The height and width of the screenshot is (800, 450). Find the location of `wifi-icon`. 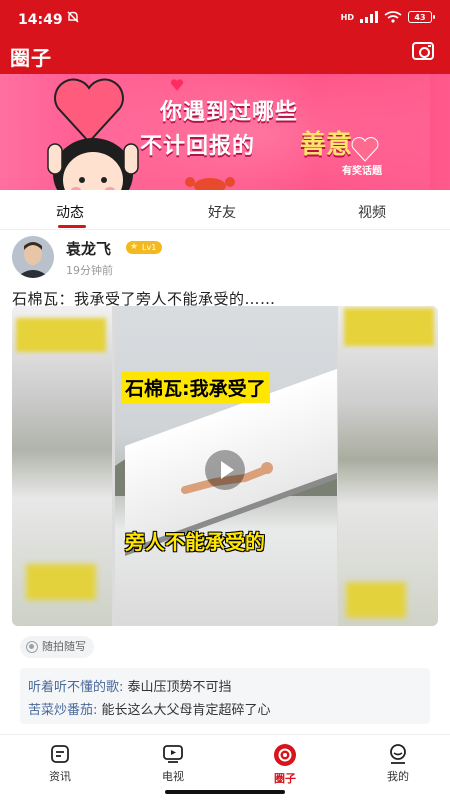

wifi-icon is located at coordinates (393, 17).